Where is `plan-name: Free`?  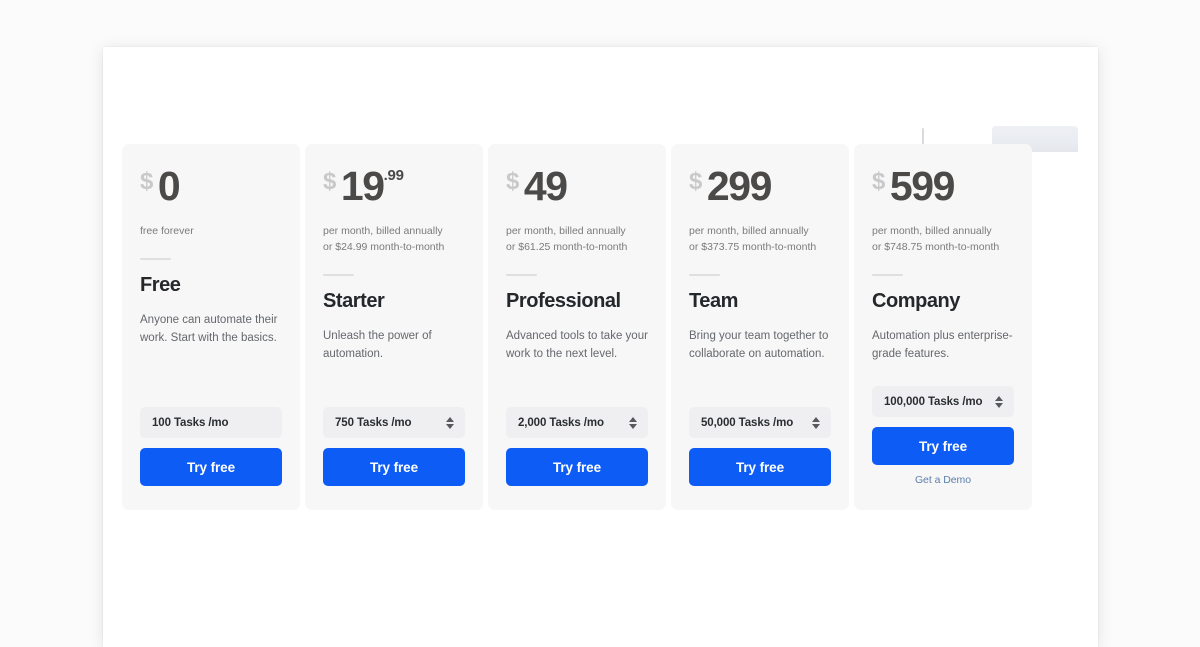
plan-name: Free is located at coordinates (160, 285).